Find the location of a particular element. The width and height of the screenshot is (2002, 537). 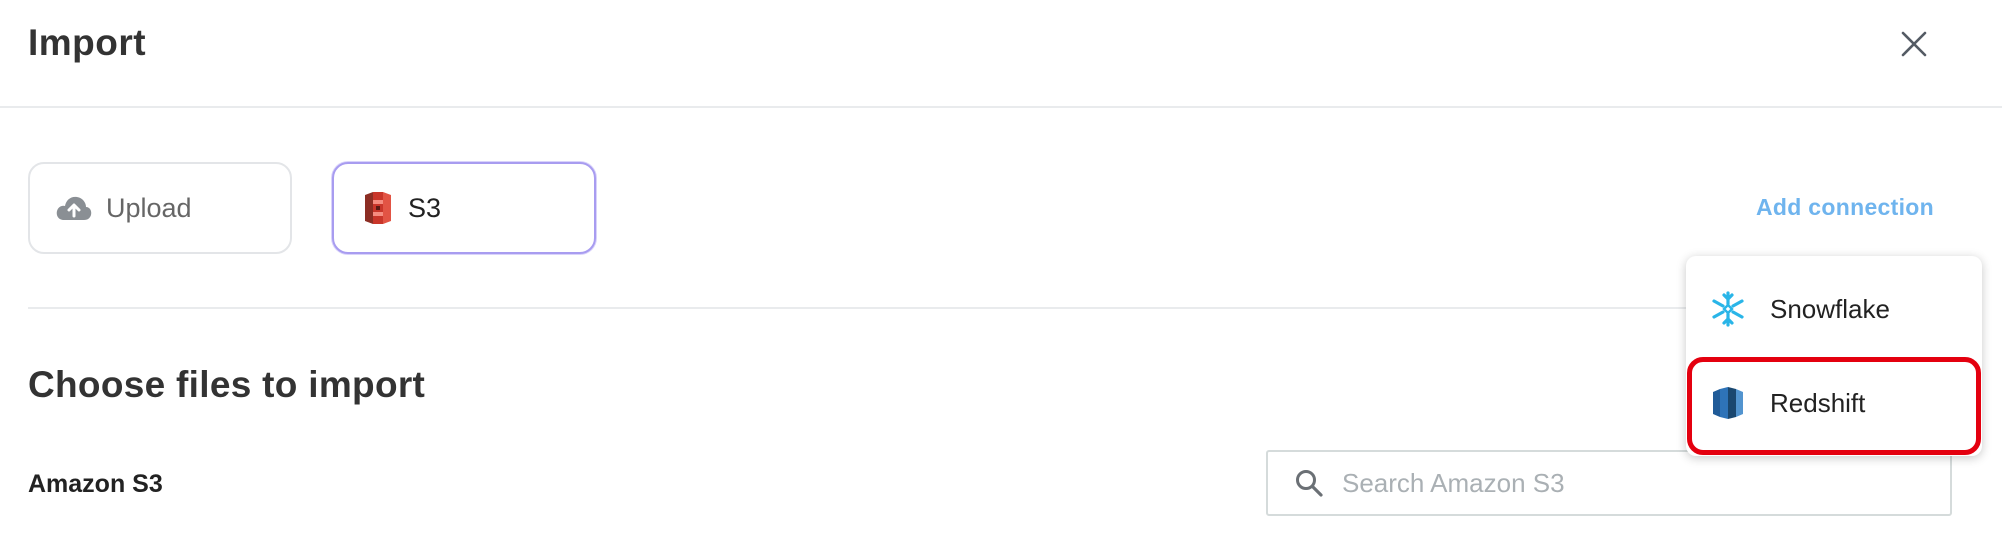

close-button is located at coordinates (1914, 44).